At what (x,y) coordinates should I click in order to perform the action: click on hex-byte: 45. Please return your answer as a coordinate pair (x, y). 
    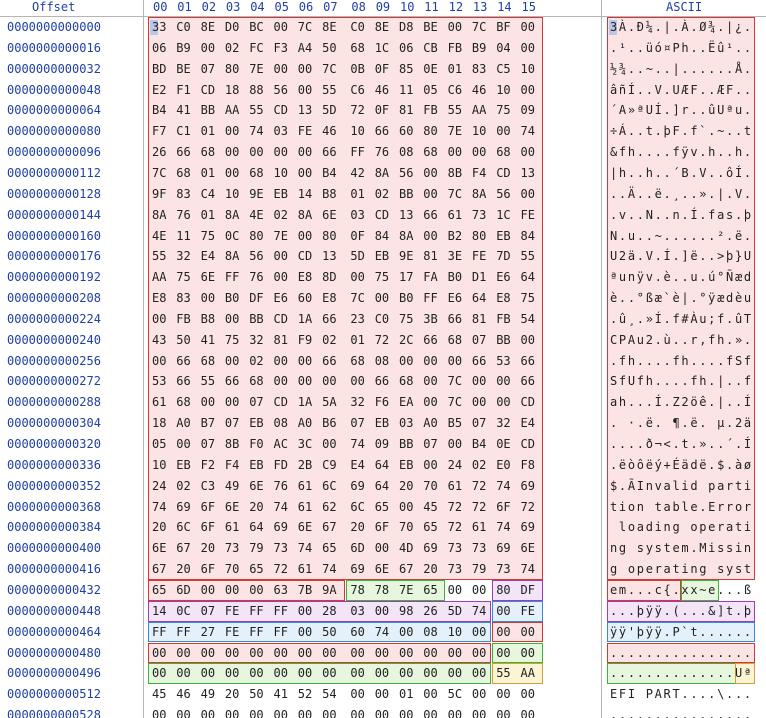
    Looking at the image, I should click on (430, 507).